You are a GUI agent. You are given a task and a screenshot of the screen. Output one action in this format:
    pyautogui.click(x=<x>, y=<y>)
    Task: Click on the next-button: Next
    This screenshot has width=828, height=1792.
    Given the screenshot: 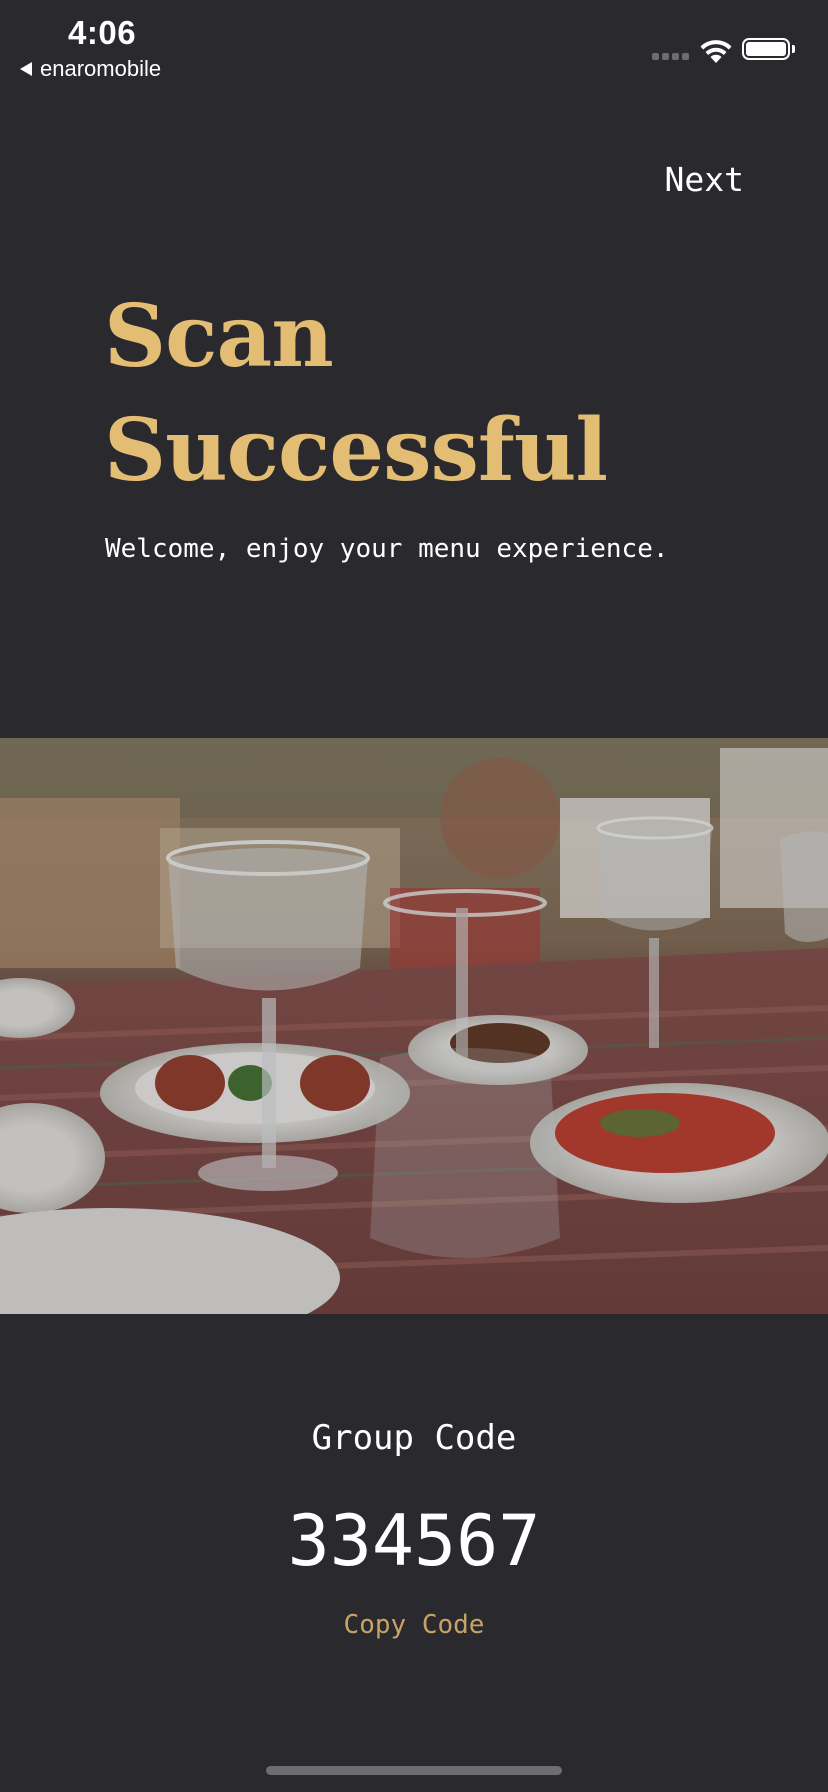 What is the action you would take?
    pyautogui.click(x=704, y=179)
    